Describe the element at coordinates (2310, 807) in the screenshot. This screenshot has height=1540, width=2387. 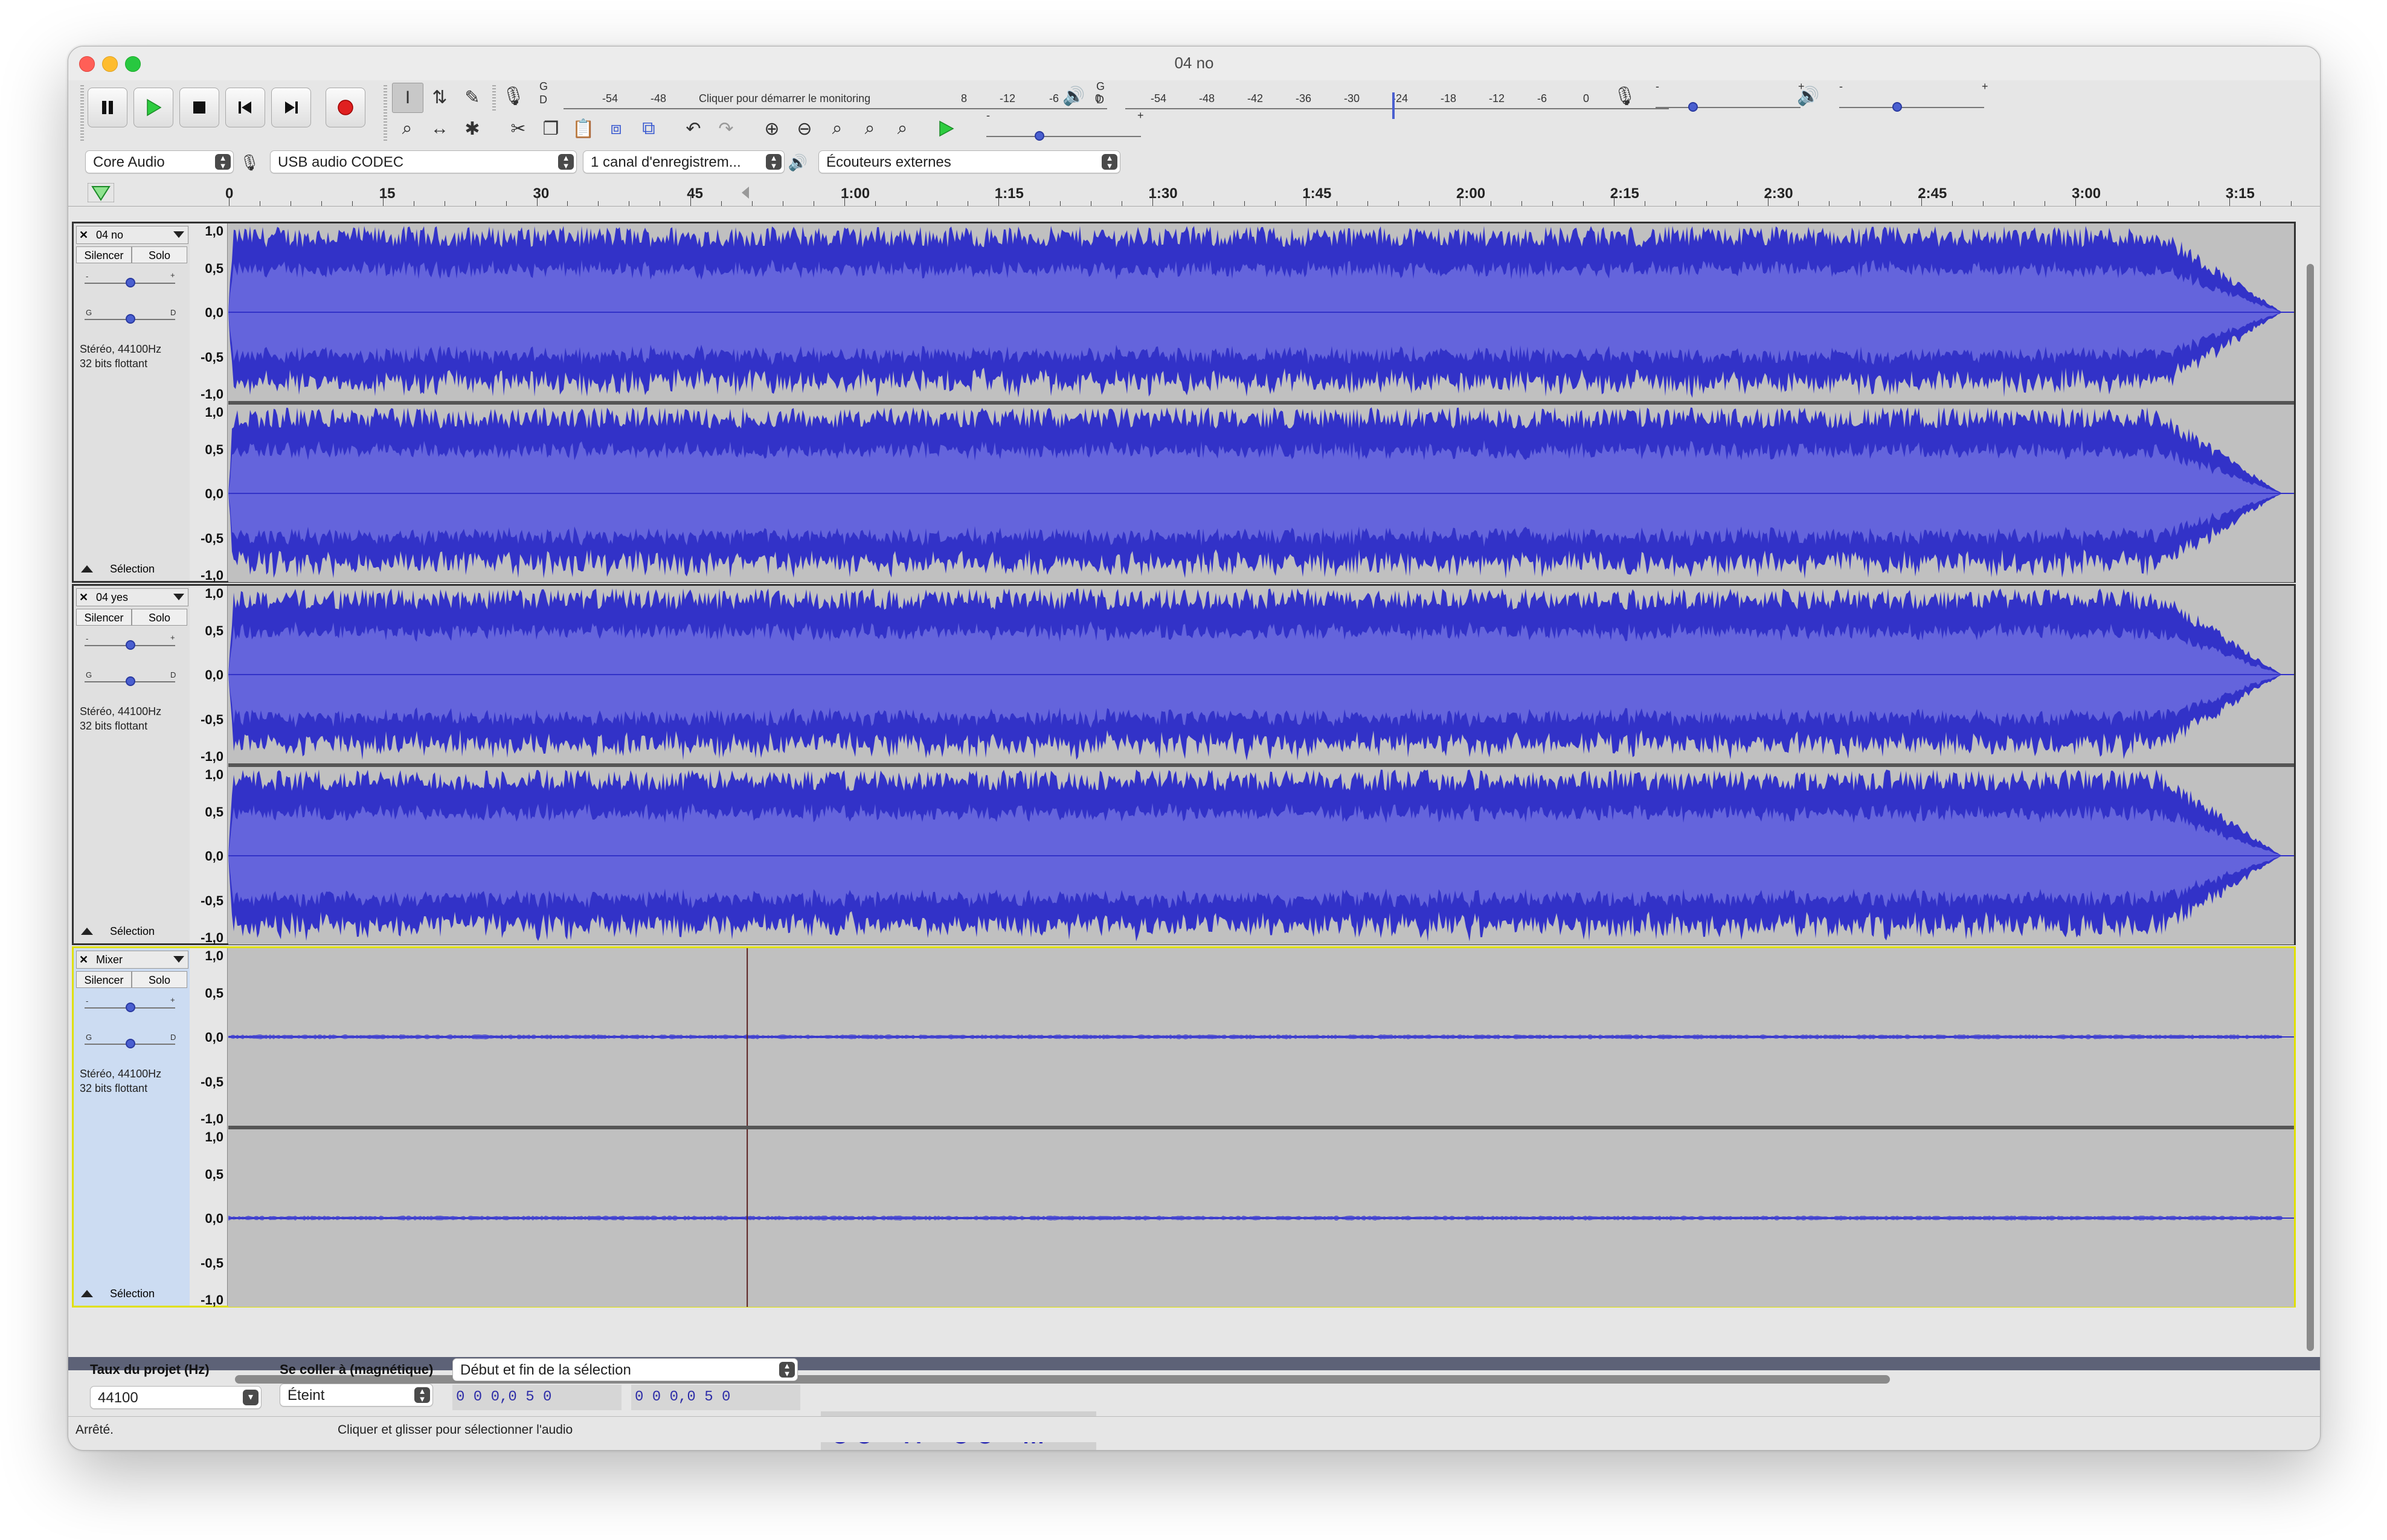
I see `vertical-scroll-thumb` at that location.